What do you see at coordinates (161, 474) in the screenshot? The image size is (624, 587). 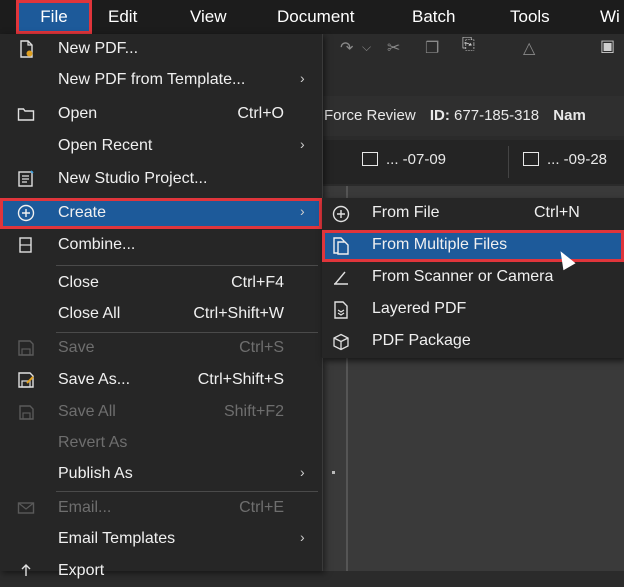 I see `menu-item-publish-as: Publish As ›` at bounding box center [161, 474].